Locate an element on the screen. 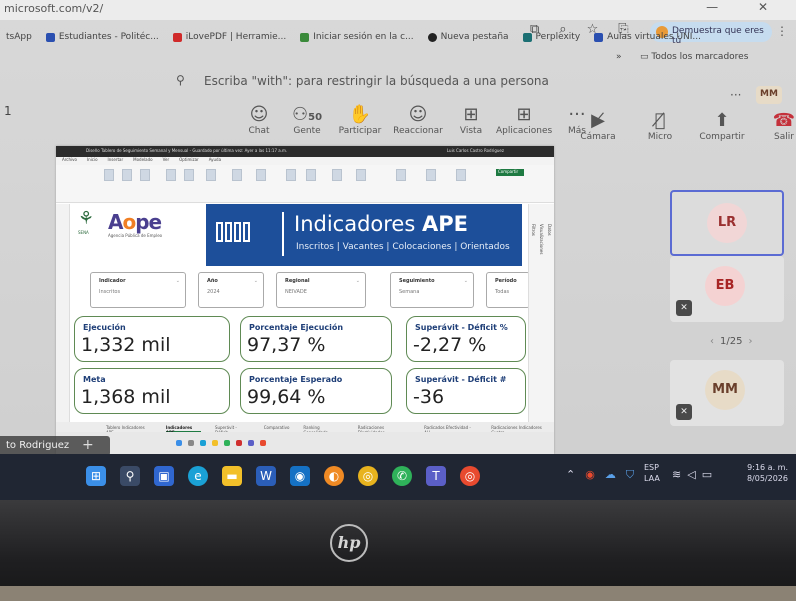 Image resolution: width=796 pixels, height=601 pixels. chrome-alt-icon: ◎ is located at coordinates (470, 476).